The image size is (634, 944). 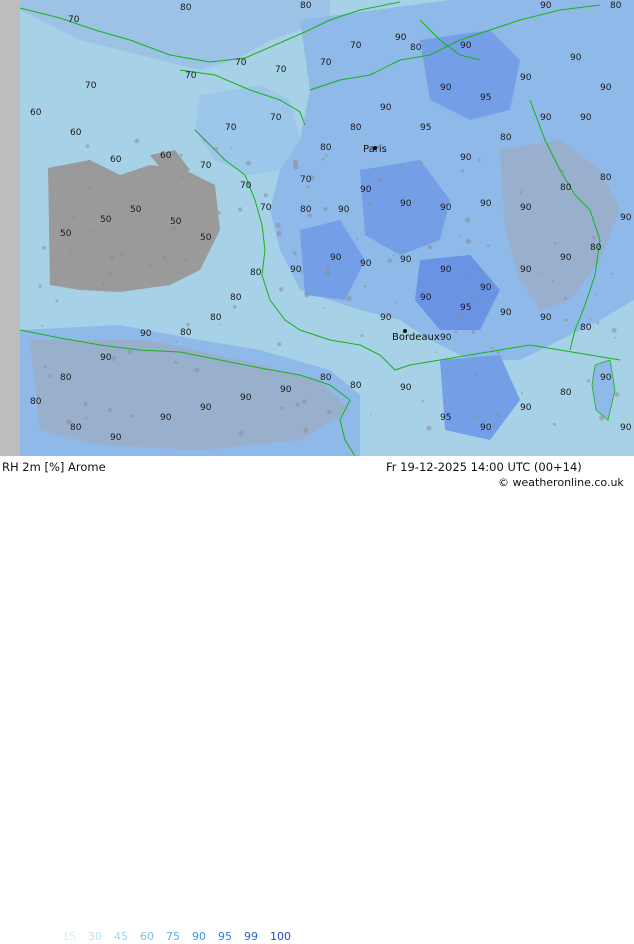 What do you see at coordinates (54, 467) in the screenshot?
I see `map-title: RH 2m [%] Arome` at bounding box center [54, 467].